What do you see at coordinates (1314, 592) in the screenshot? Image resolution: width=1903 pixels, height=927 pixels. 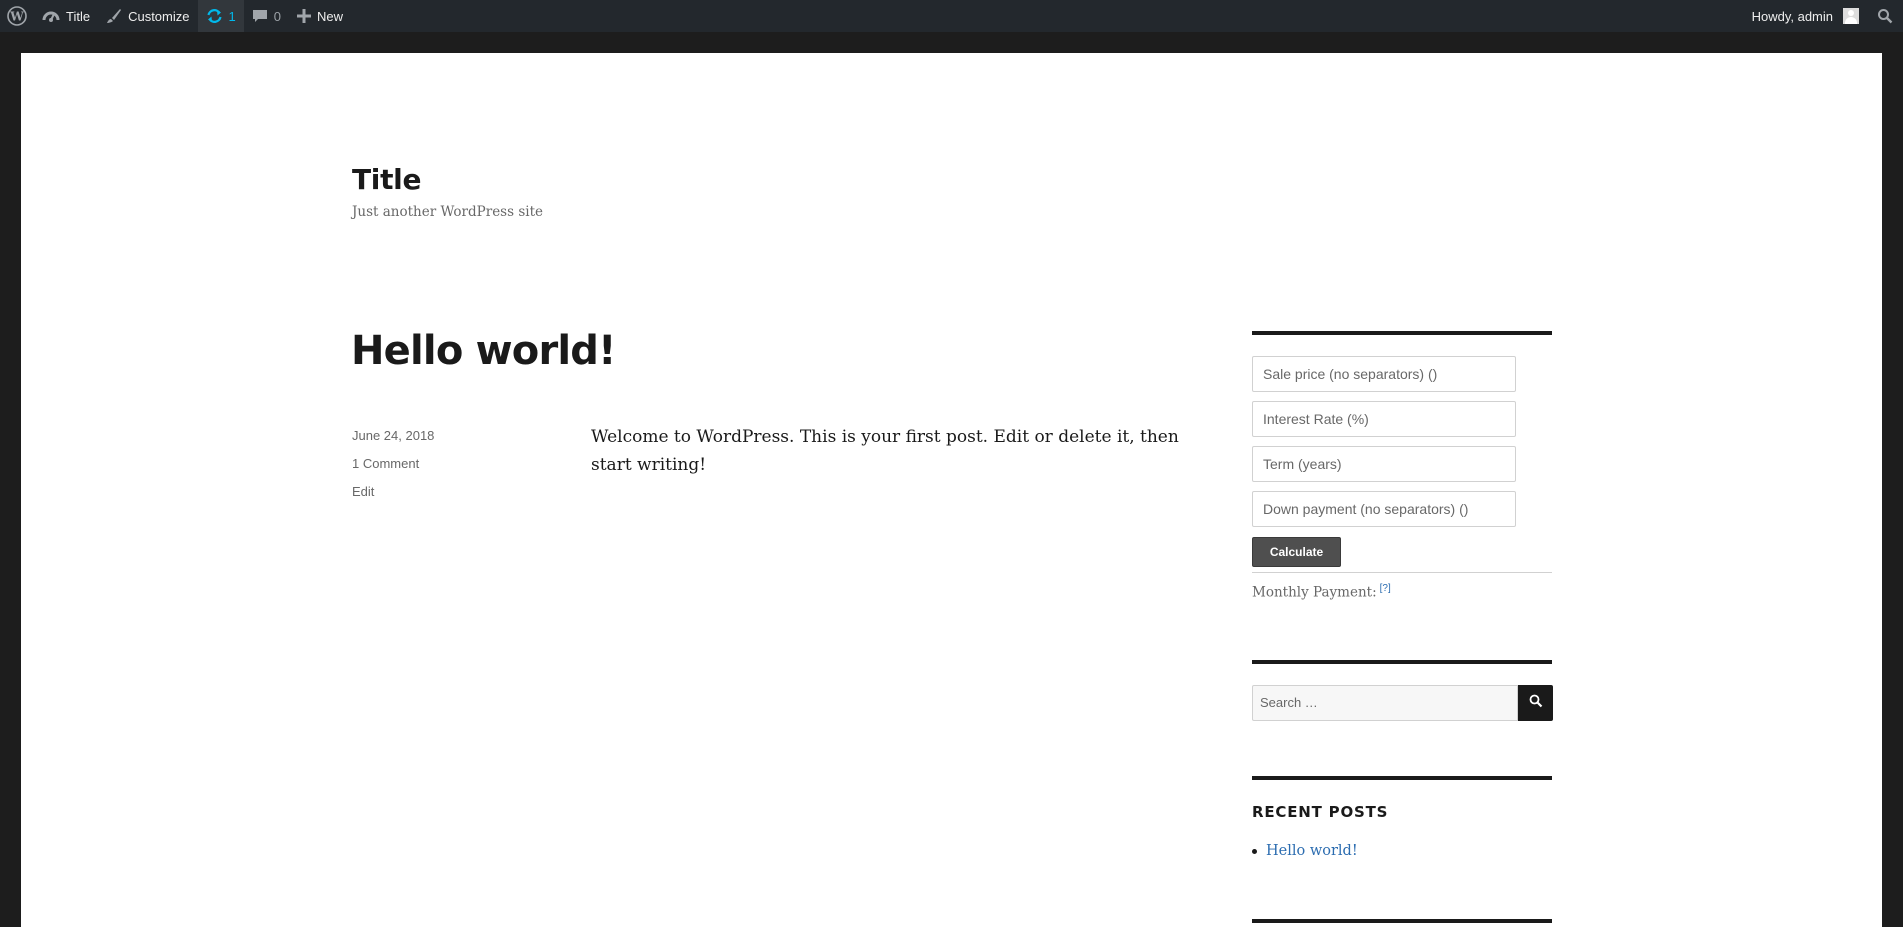 I see `monthly-payment-label: Monthly Payment:` at bounding box center [1314, 592].